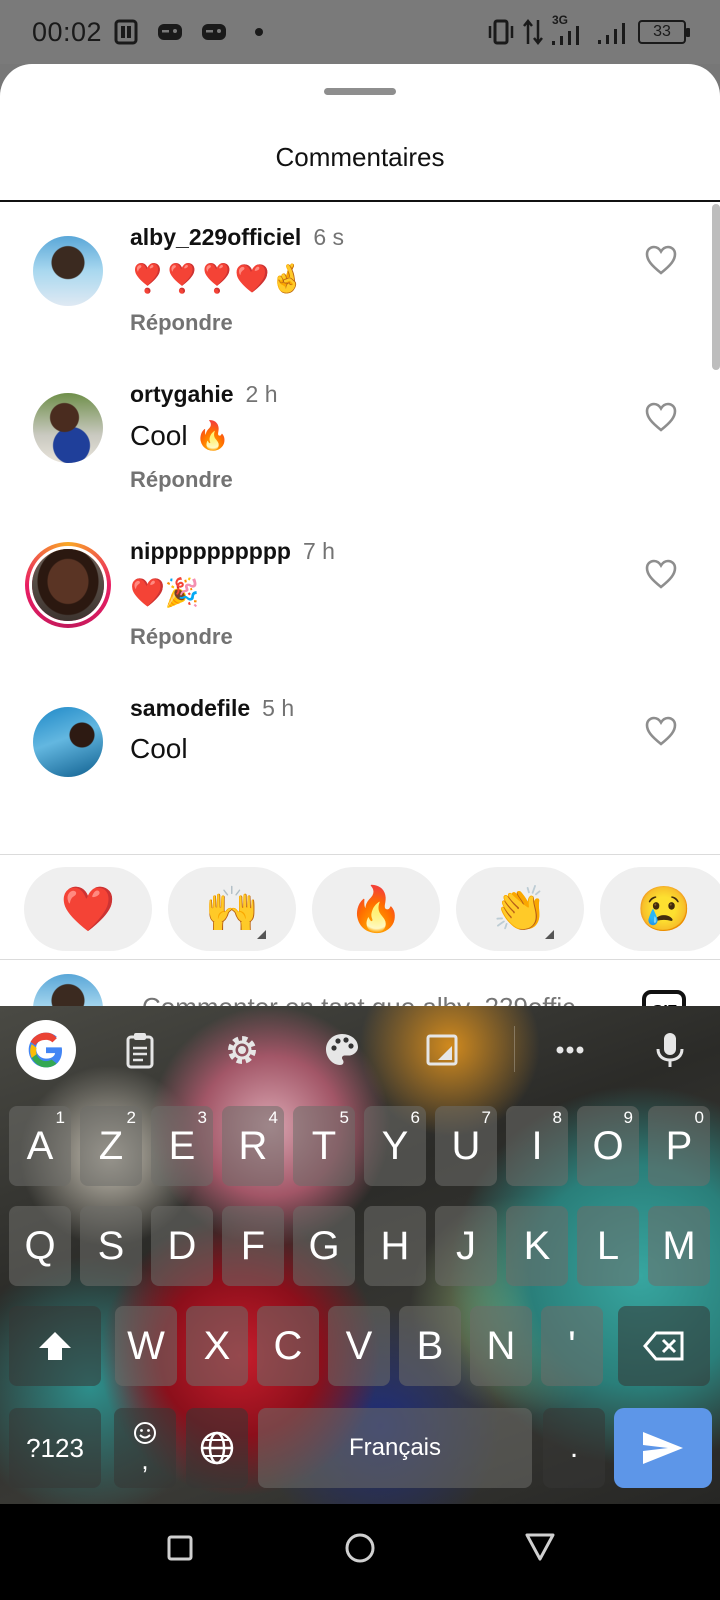 This screenshot has height=1600, width=720. I want to click on key-a: A1, so click(40, 1146).